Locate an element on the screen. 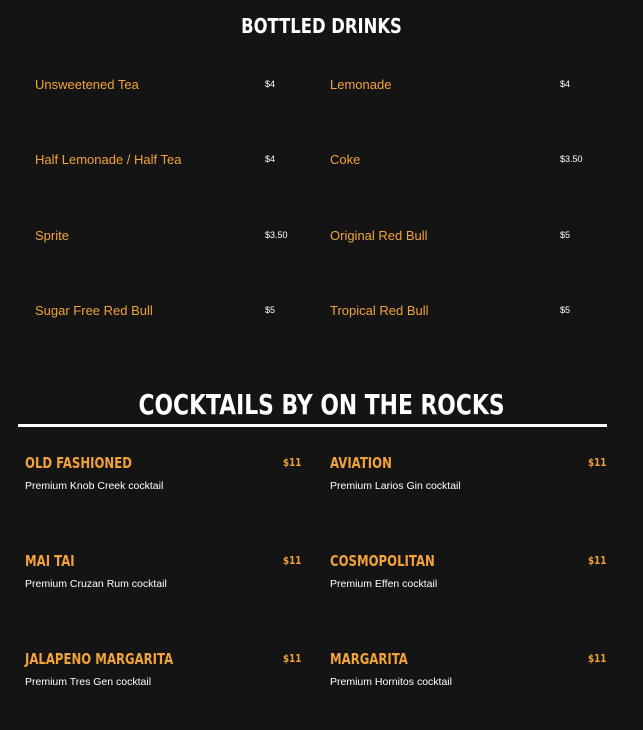 The width and height of the screenshot is (643, 730). bottled-drinks-heading: BOTTLED DRINKS is located at coordinates (321, 26).